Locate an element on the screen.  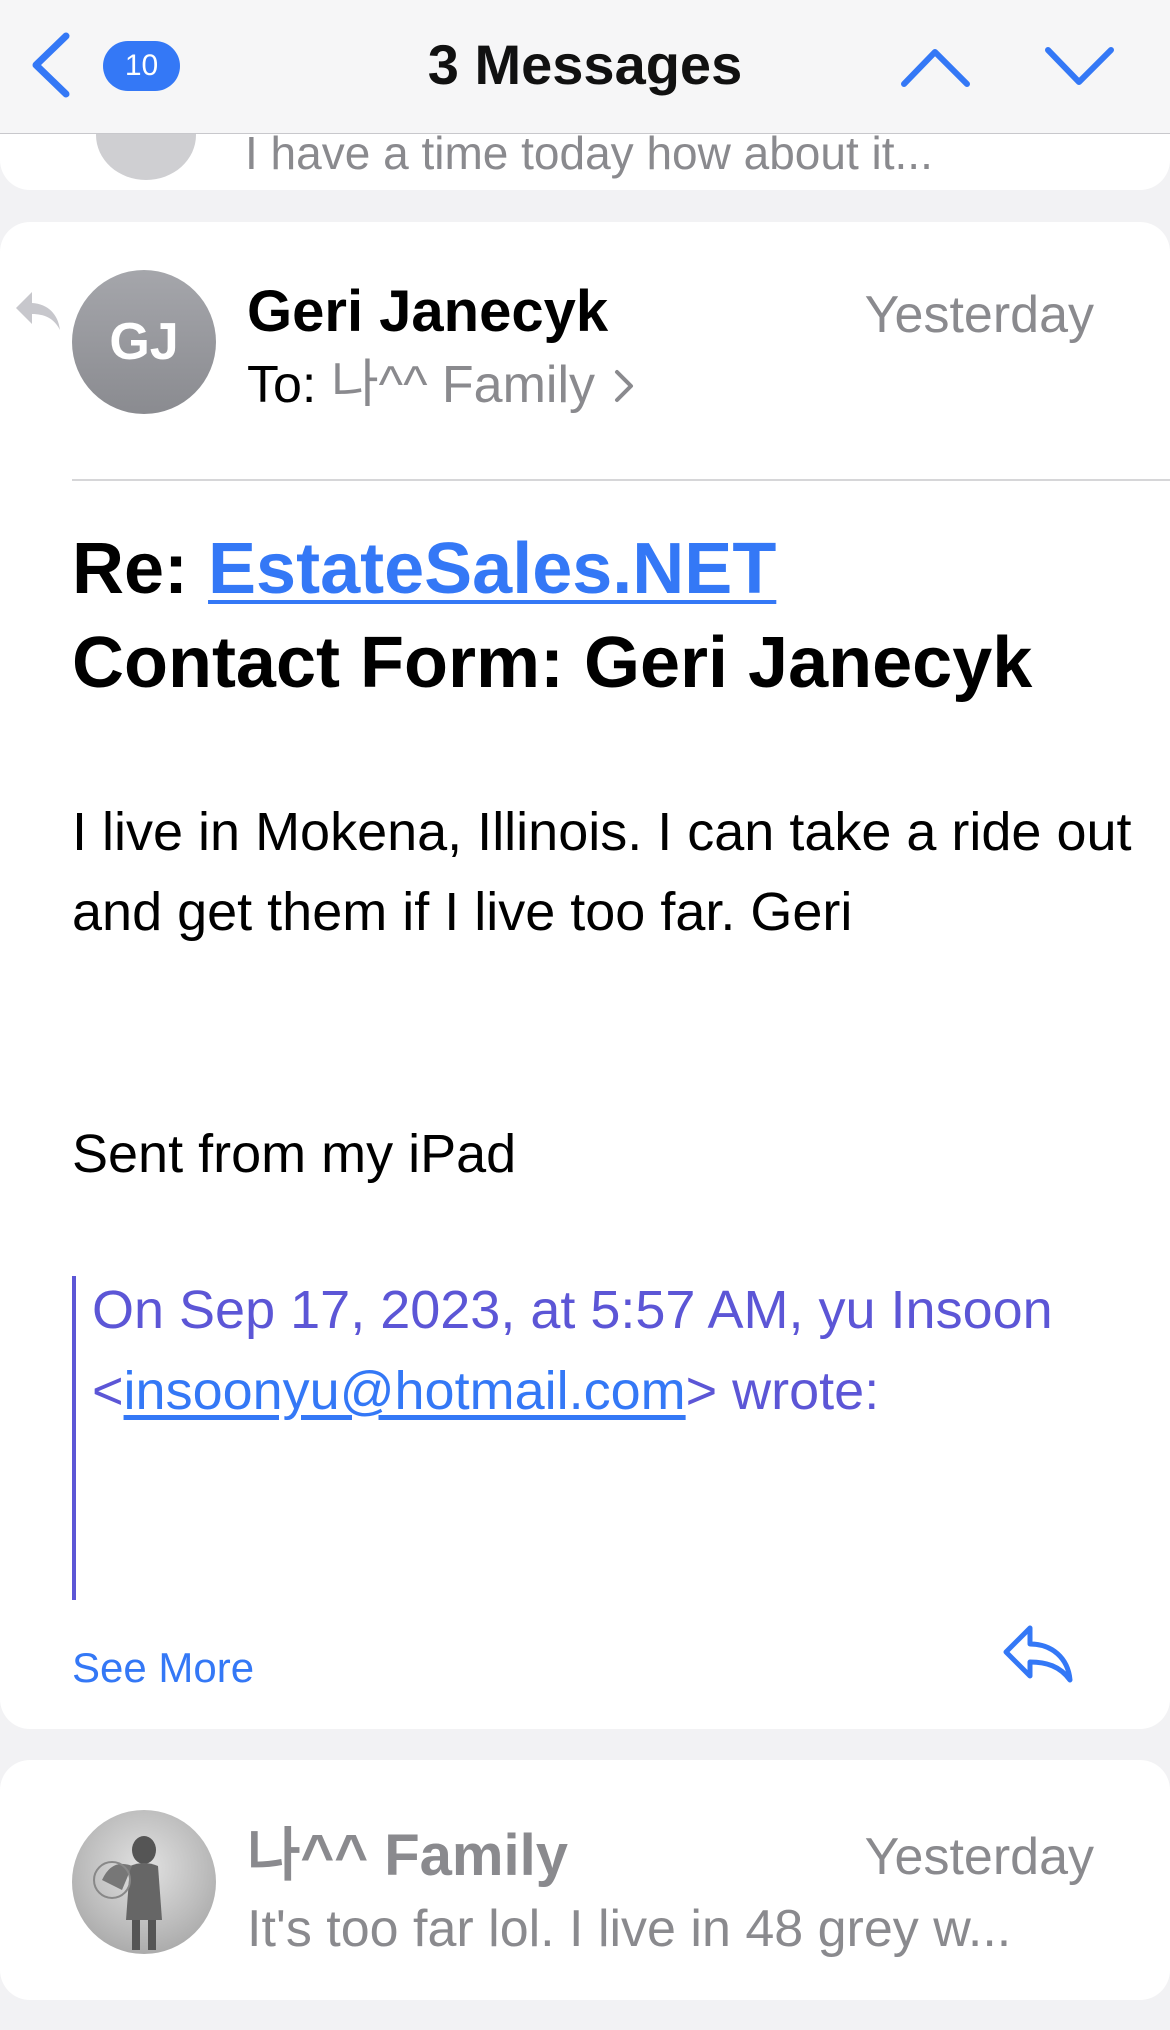
back-chevron-icon is located at coordinates (50, 65).